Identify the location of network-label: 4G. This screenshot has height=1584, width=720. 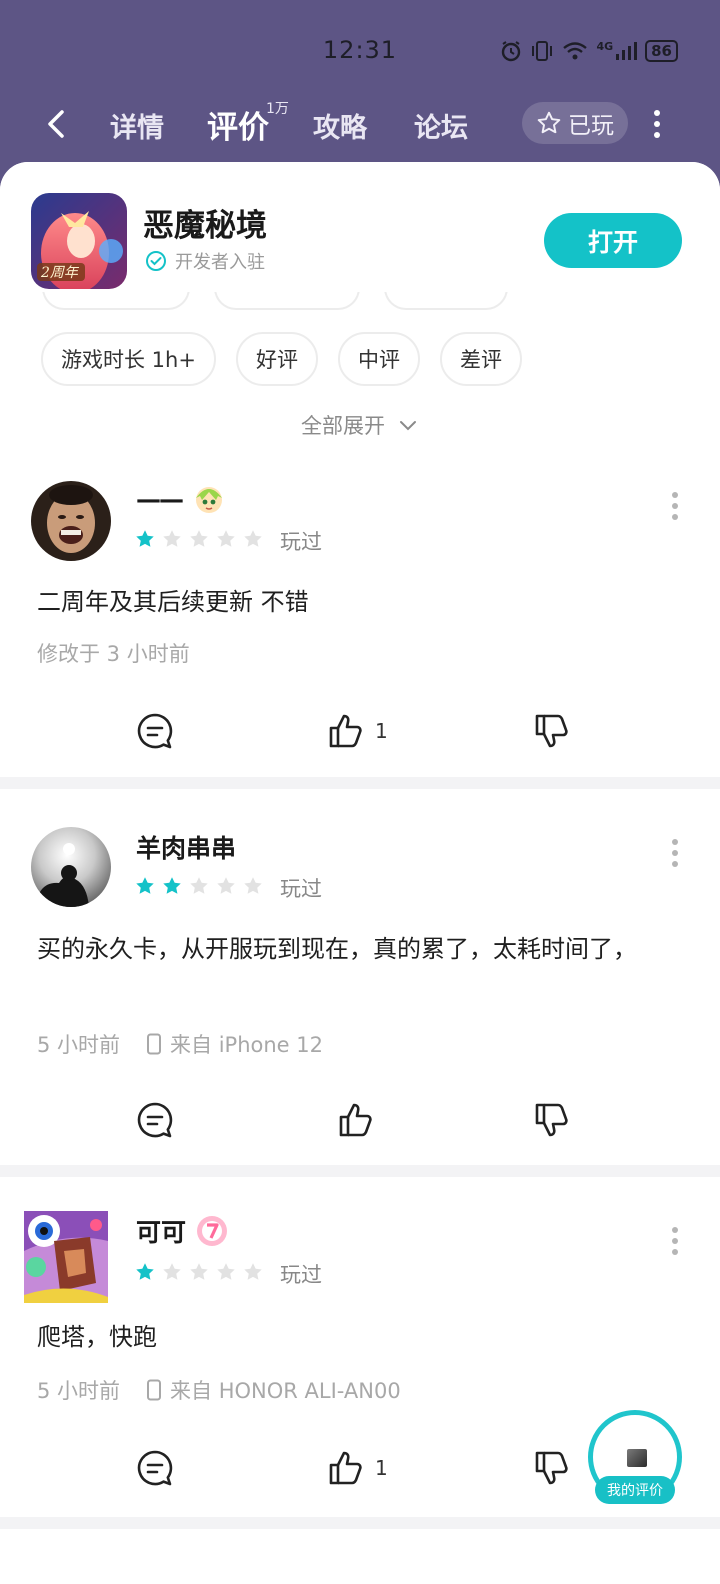
(605, 46).